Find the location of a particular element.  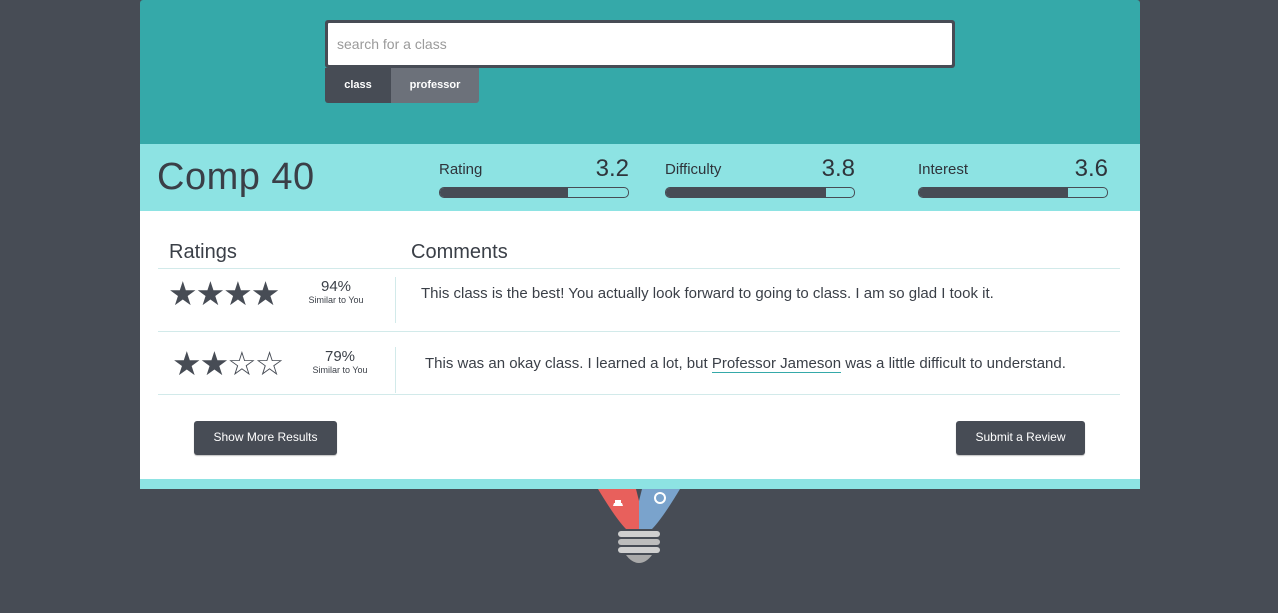

interest-bar is located at coordinates (1013, 192).